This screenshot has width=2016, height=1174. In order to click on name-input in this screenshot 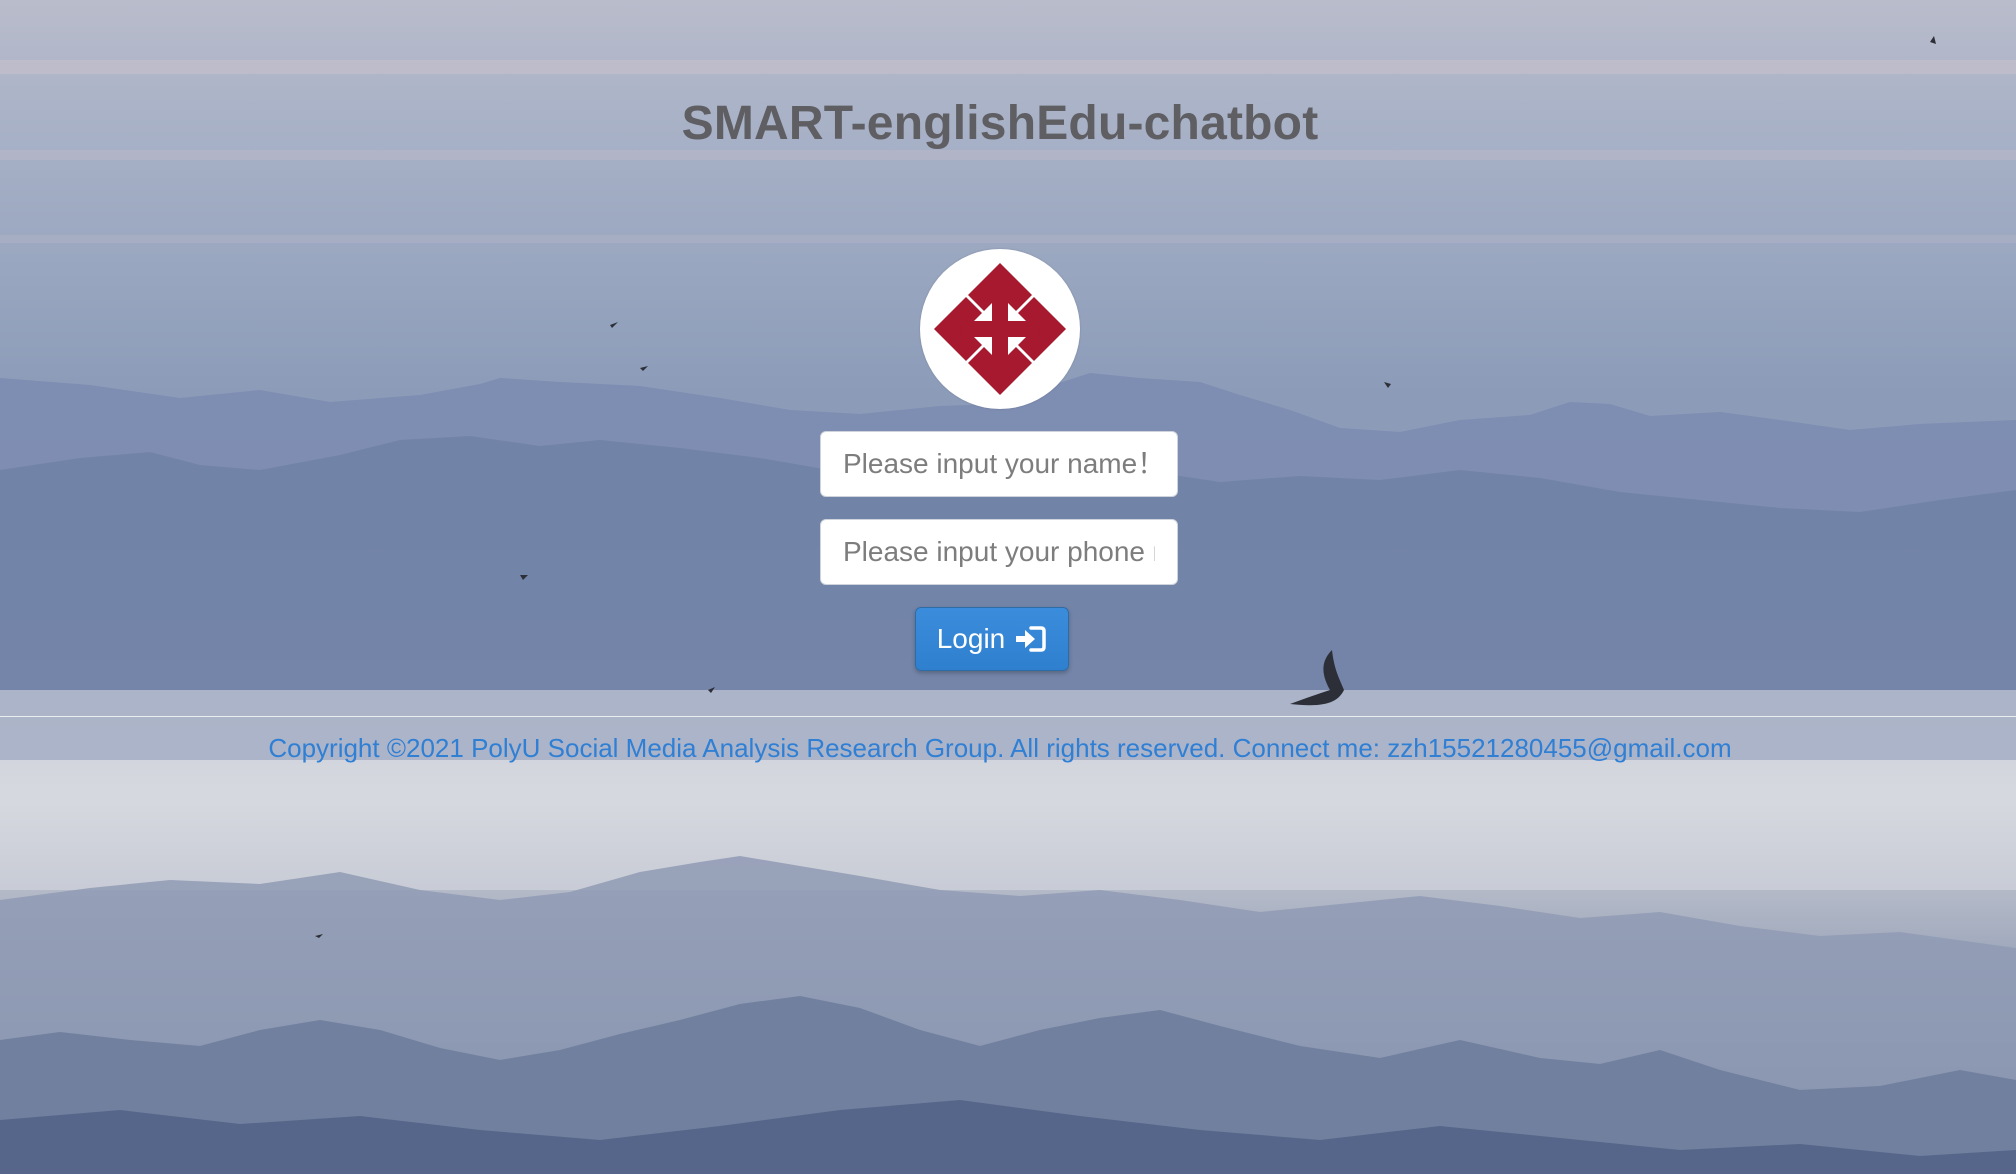, I will do `click(999, 464)`.